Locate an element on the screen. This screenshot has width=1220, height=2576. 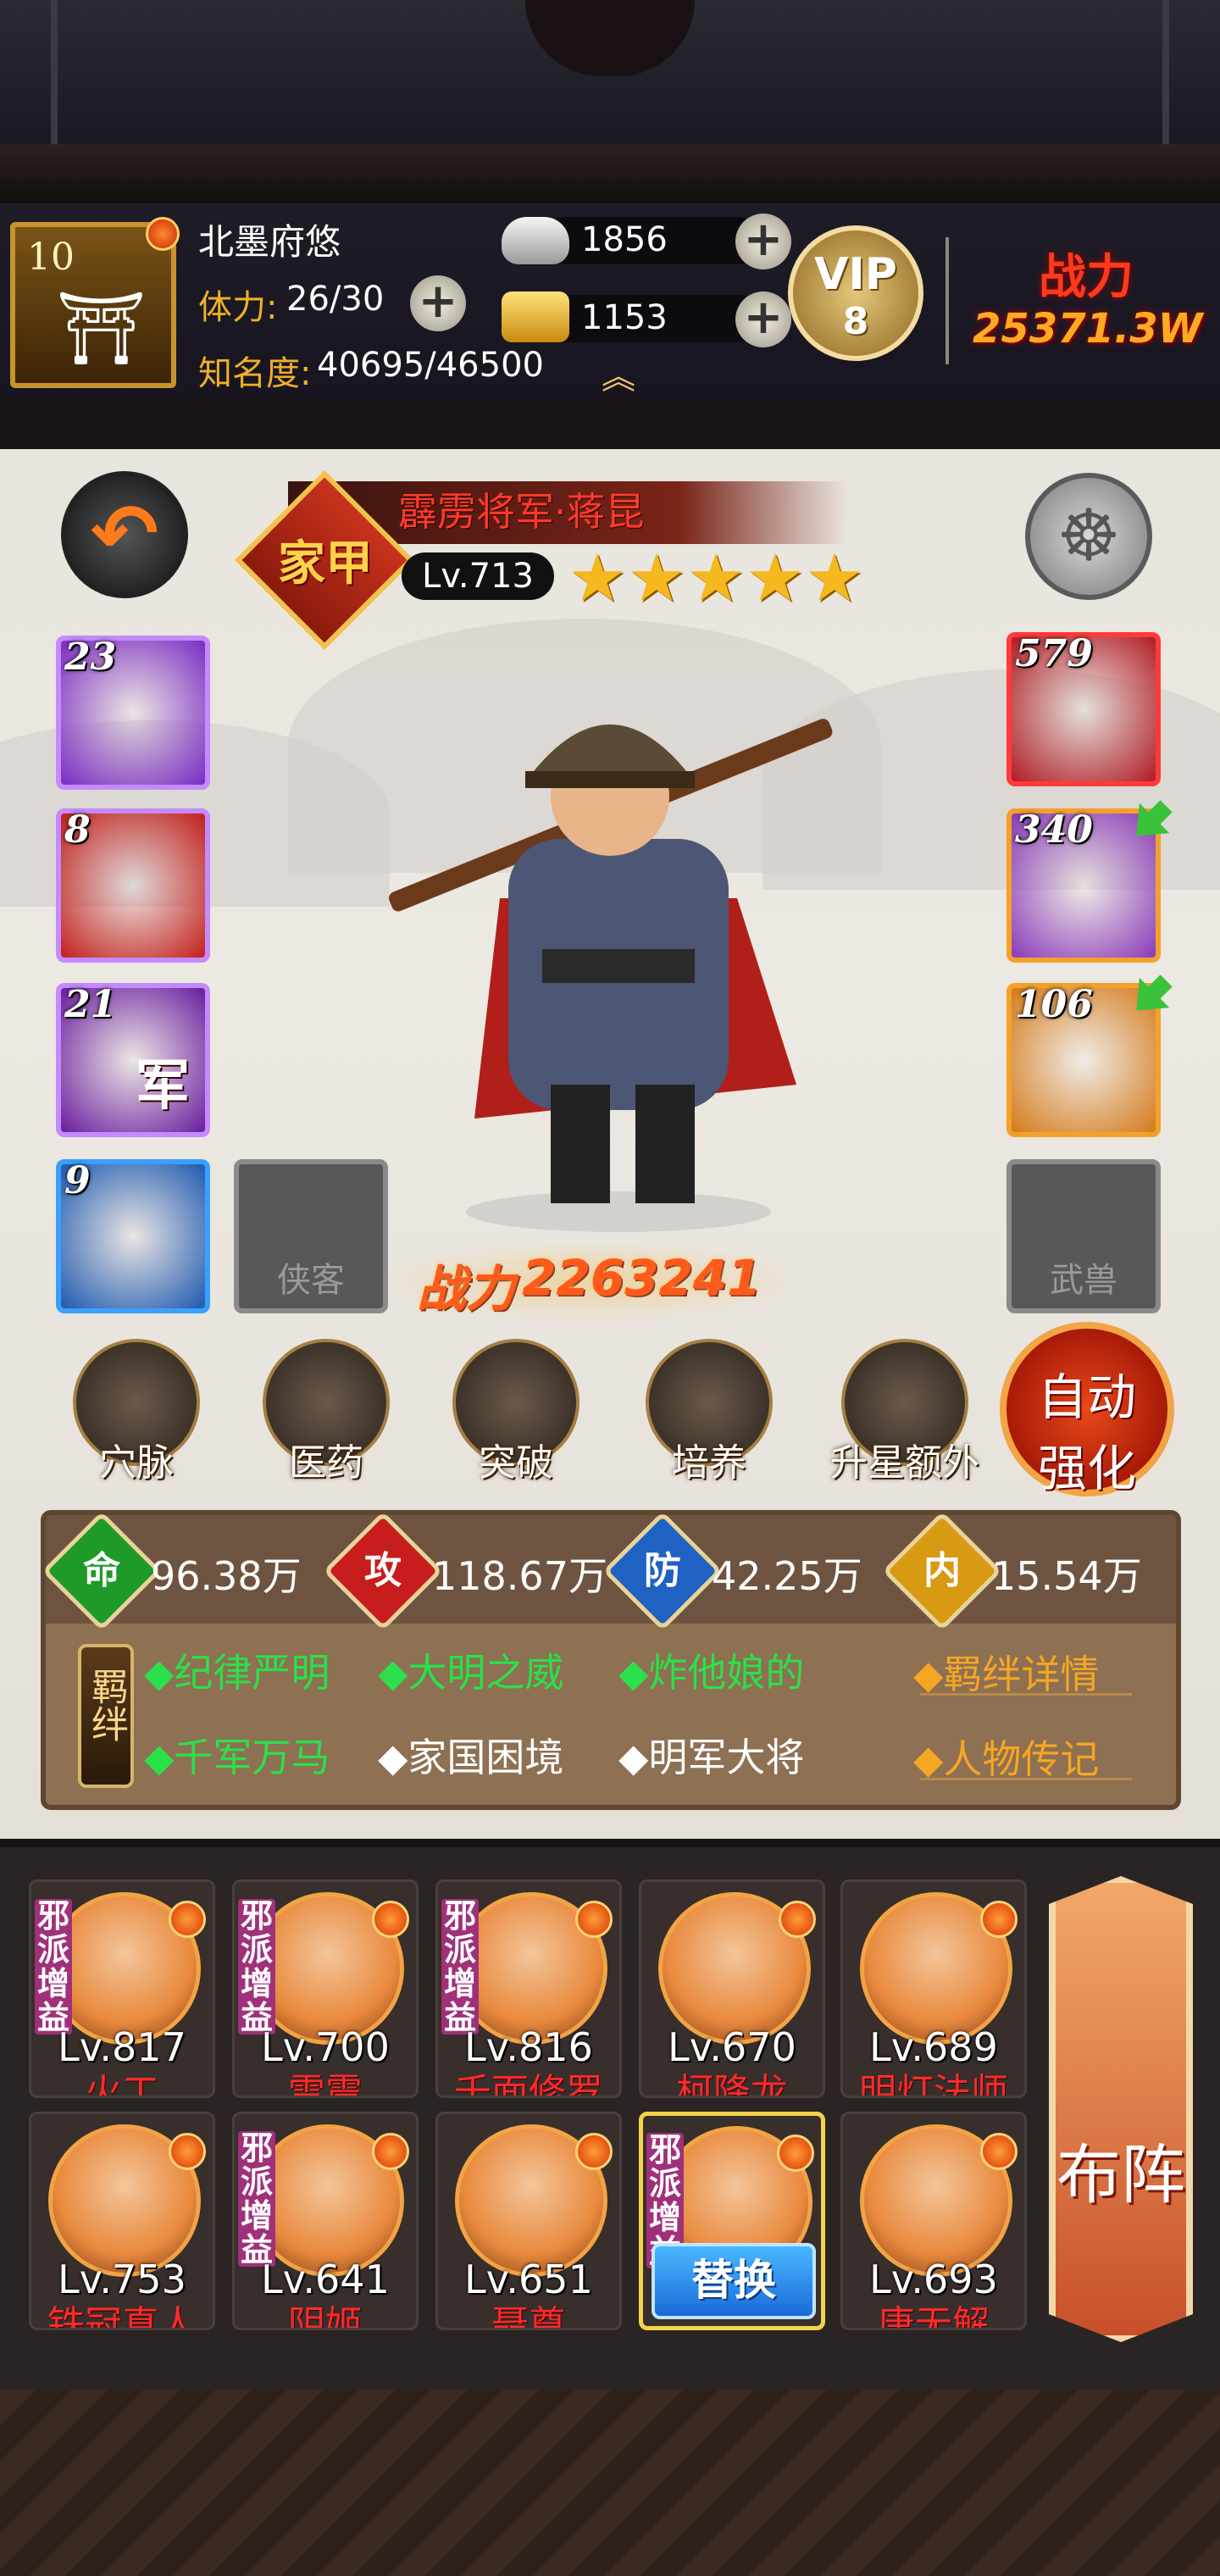
floor-pattern is located at coordinates (610, 2483).